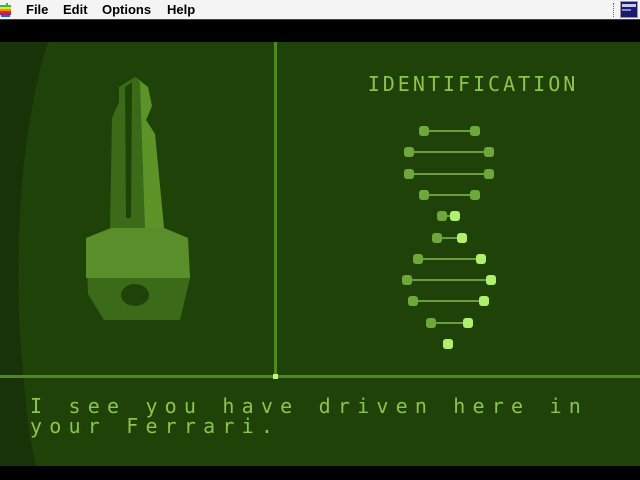  I want to click on menu-file: File, so click(37, 10).